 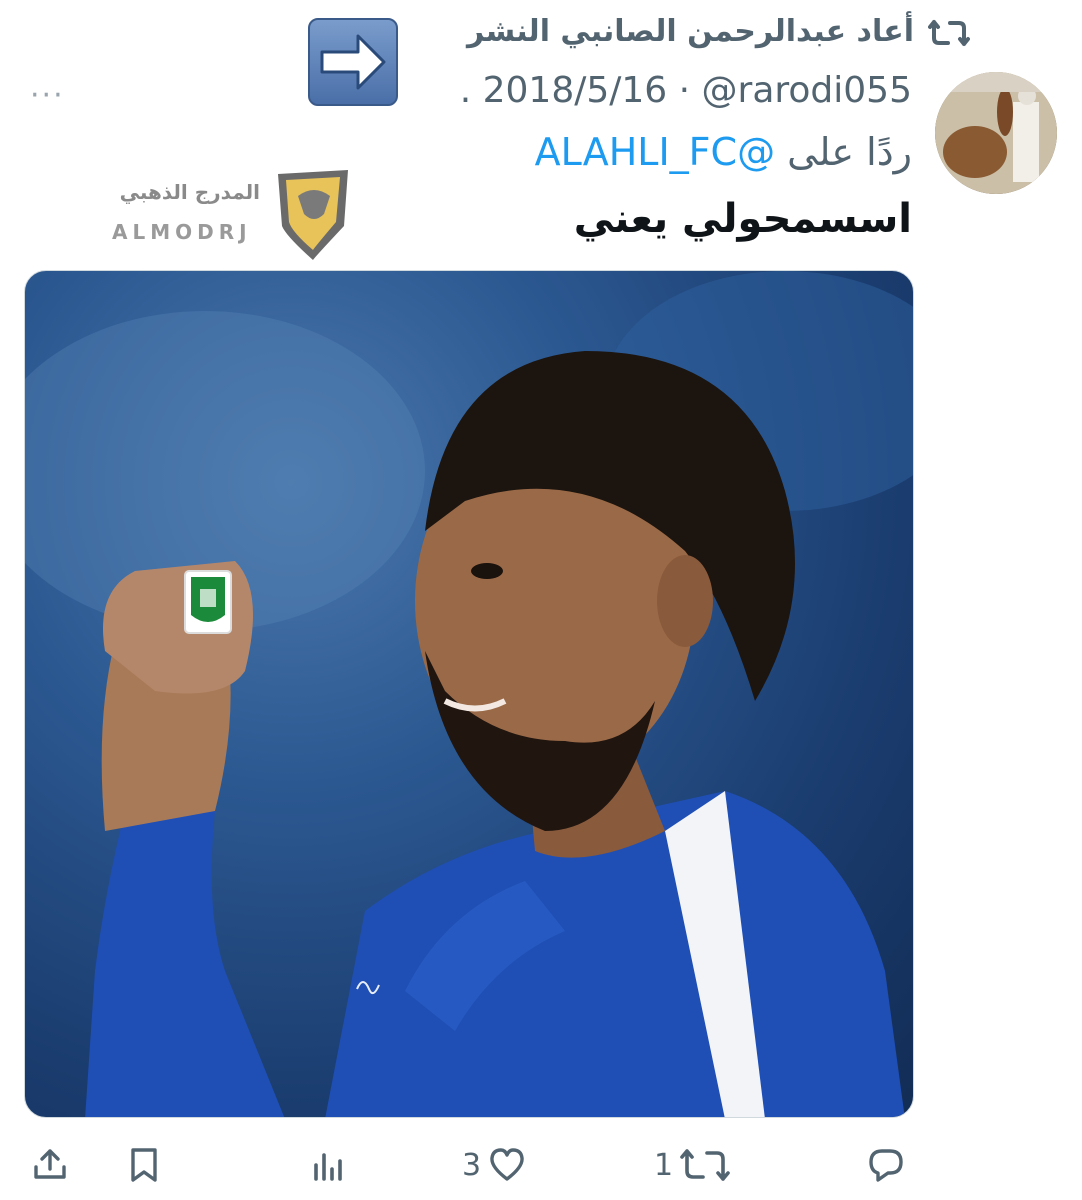 I want to click on reply-to-line: ردًا على @ALAHLI_FC, so click(x=723, y=152).